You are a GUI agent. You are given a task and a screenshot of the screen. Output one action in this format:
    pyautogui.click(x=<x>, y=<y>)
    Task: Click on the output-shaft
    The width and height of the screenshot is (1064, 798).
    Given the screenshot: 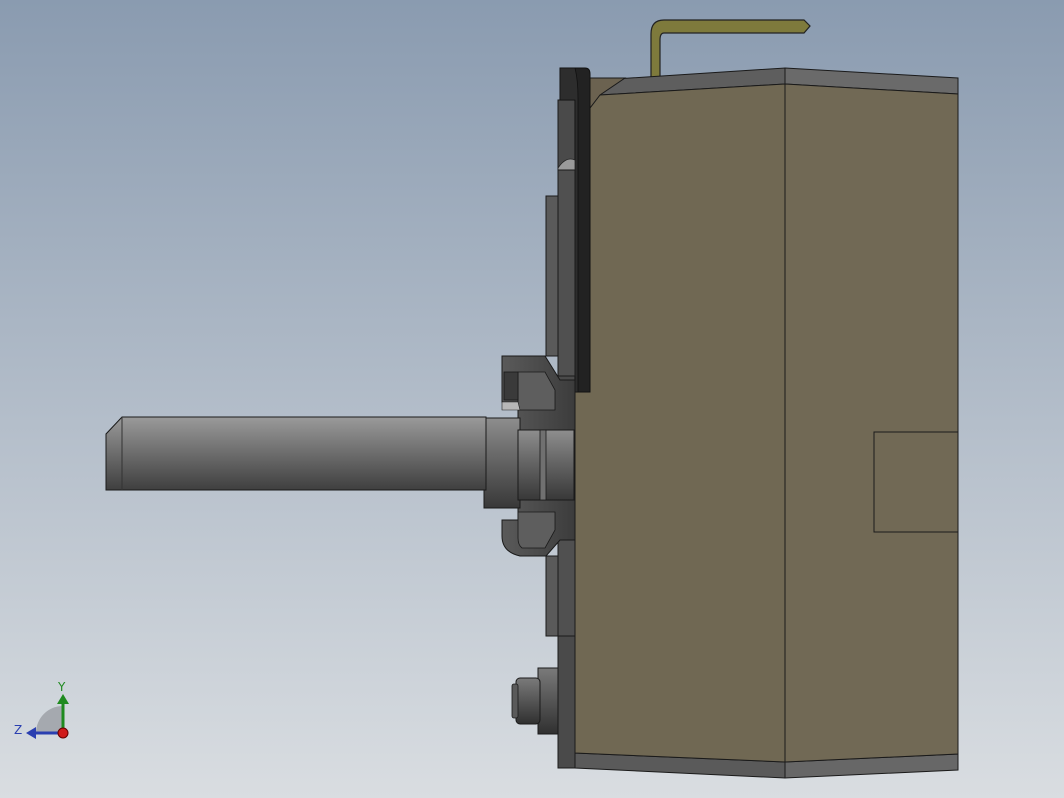 What is the action you would take?
    pyautogui.click(x=296, y=453)
    